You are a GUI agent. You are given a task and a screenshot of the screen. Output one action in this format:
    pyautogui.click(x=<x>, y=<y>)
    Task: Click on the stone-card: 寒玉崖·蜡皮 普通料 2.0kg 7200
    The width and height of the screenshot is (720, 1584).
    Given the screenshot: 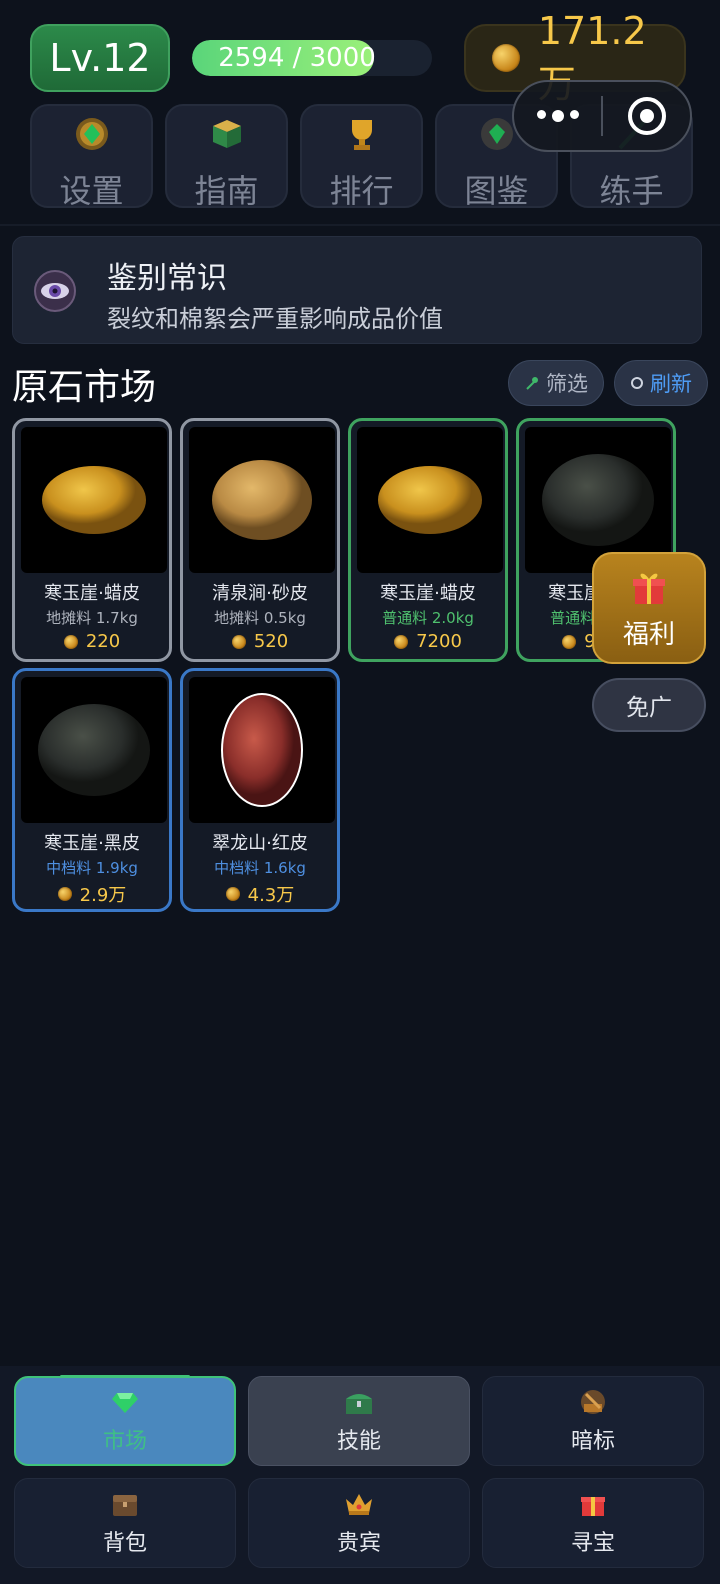 What is the action you would take?
    pyautogui.click(x=428, y=540)
    